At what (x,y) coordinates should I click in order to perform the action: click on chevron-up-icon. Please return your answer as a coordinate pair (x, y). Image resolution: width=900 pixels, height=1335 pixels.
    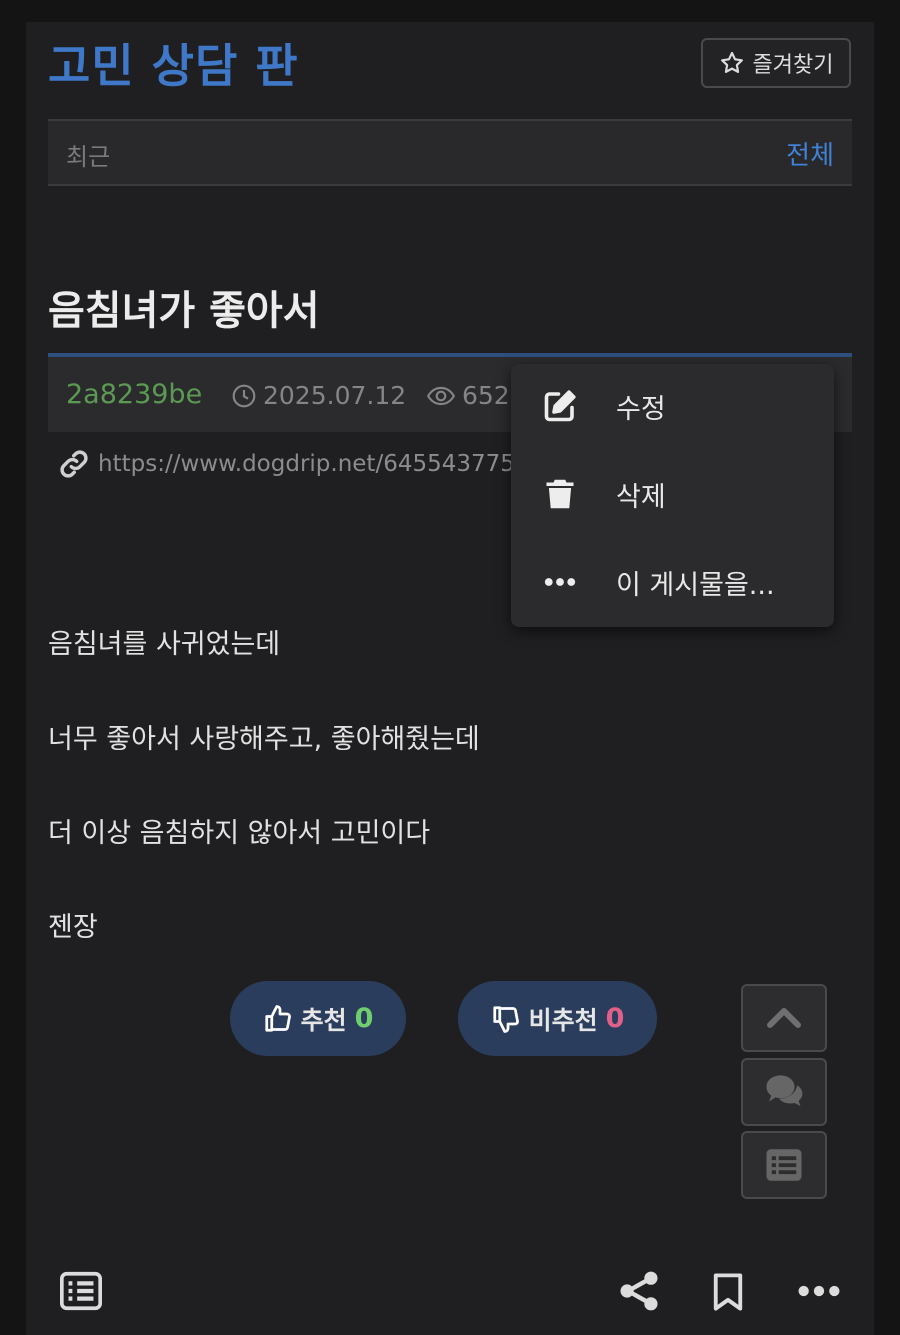
    Looking at the image, I should click on (784, 1018).